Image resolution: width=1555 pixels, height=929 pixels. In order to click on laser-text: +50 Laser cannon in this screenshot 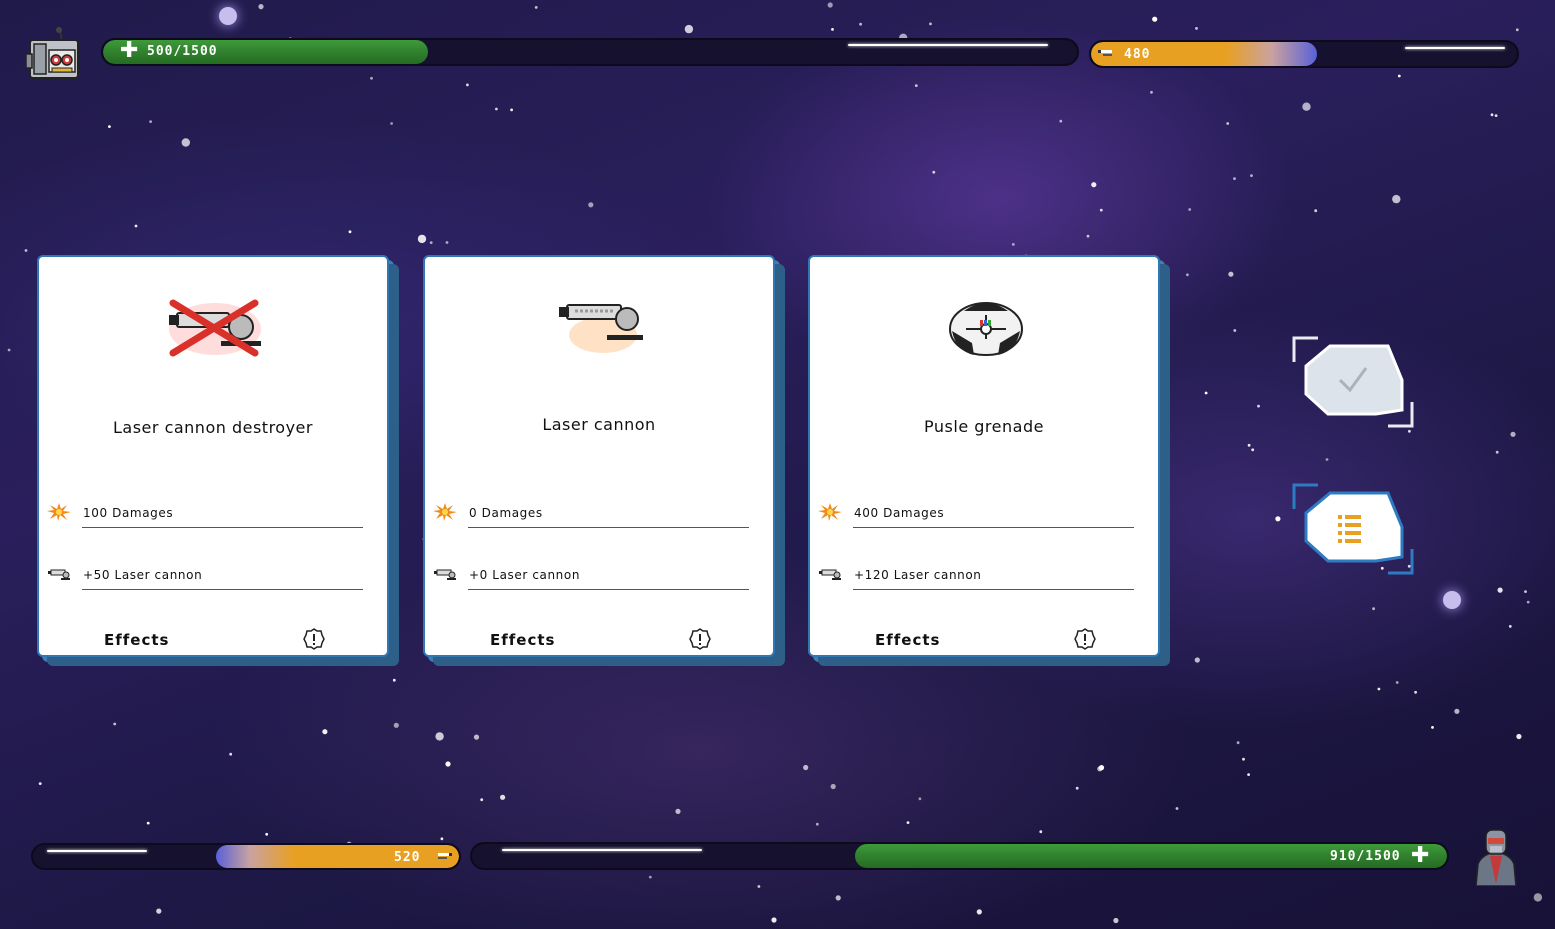, I will do `click(143, 575)`.